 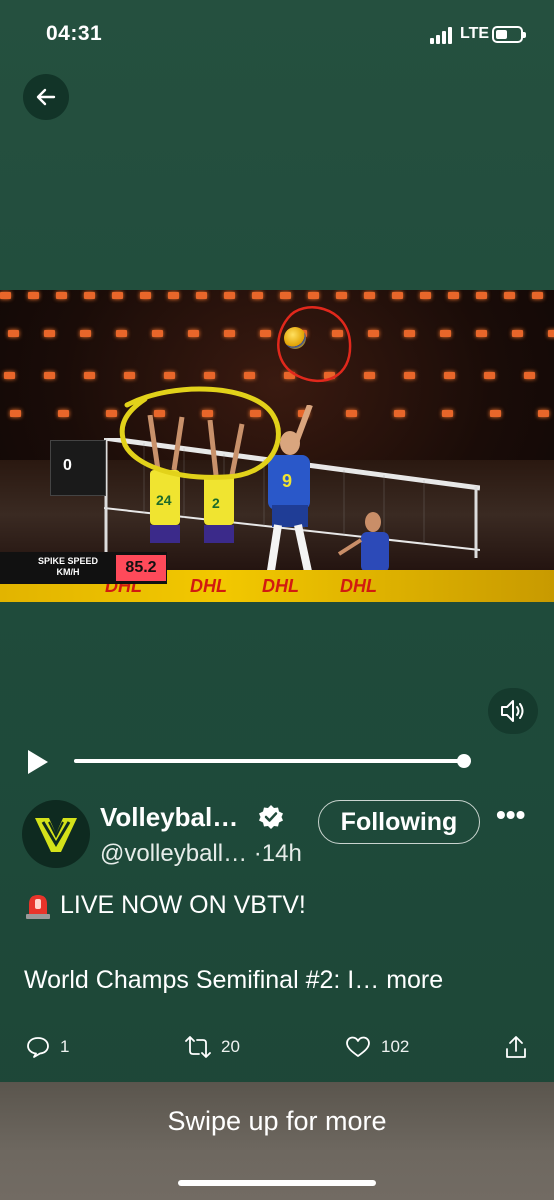 What do you see at coordinates (200, 433) in the screenshot?
I see `yellow-circle-annotation` at bounding box center [200, 433].